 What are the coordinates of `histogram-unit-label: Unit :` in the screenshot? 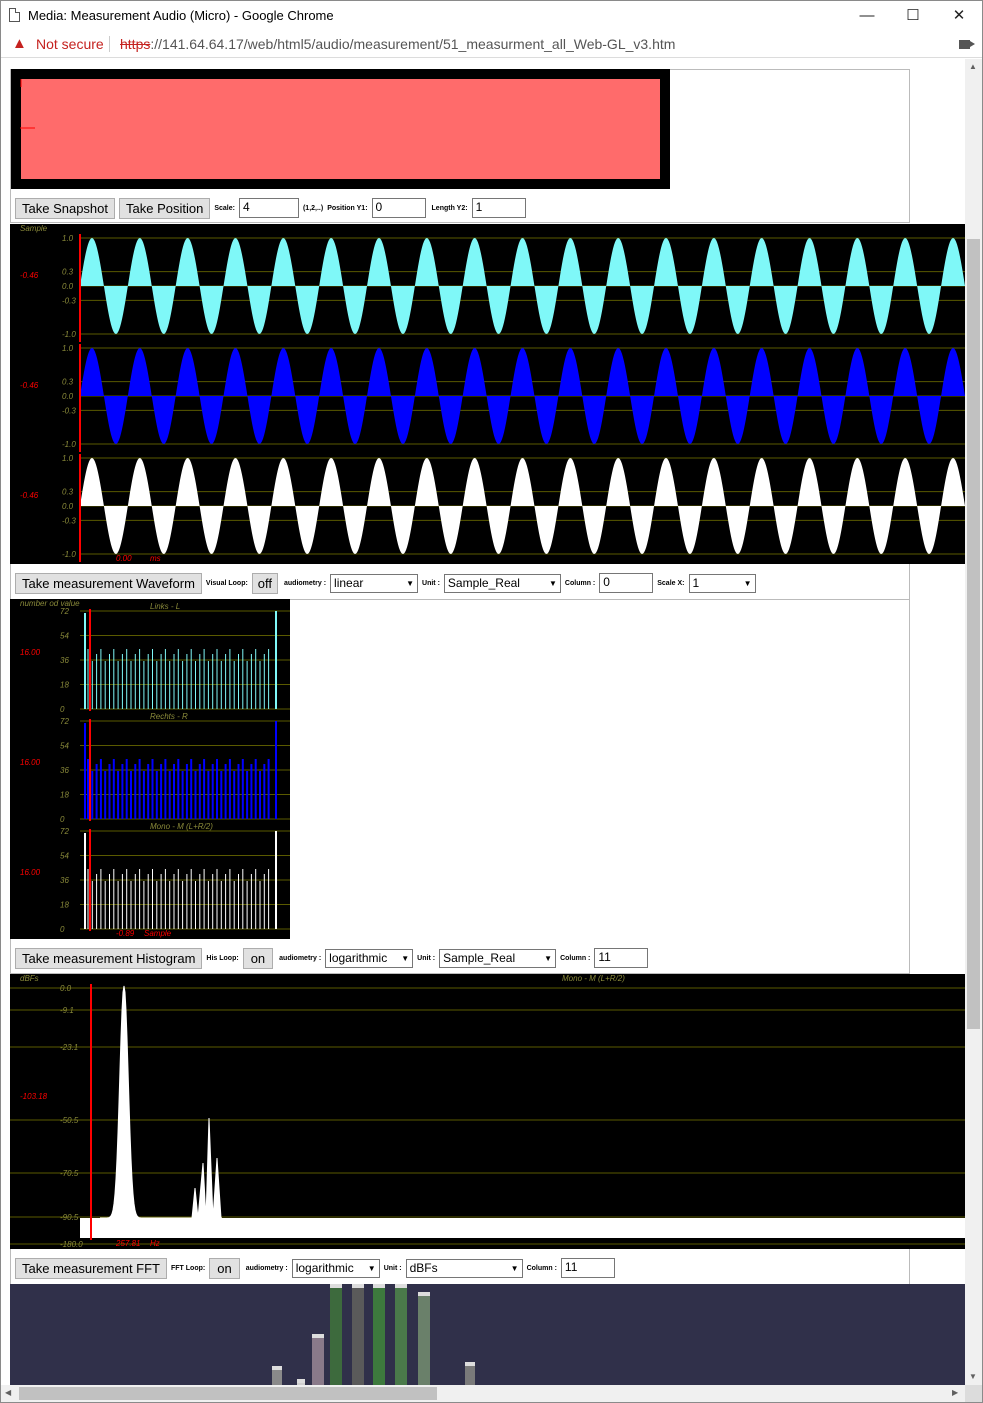 It's located at (426, 958).